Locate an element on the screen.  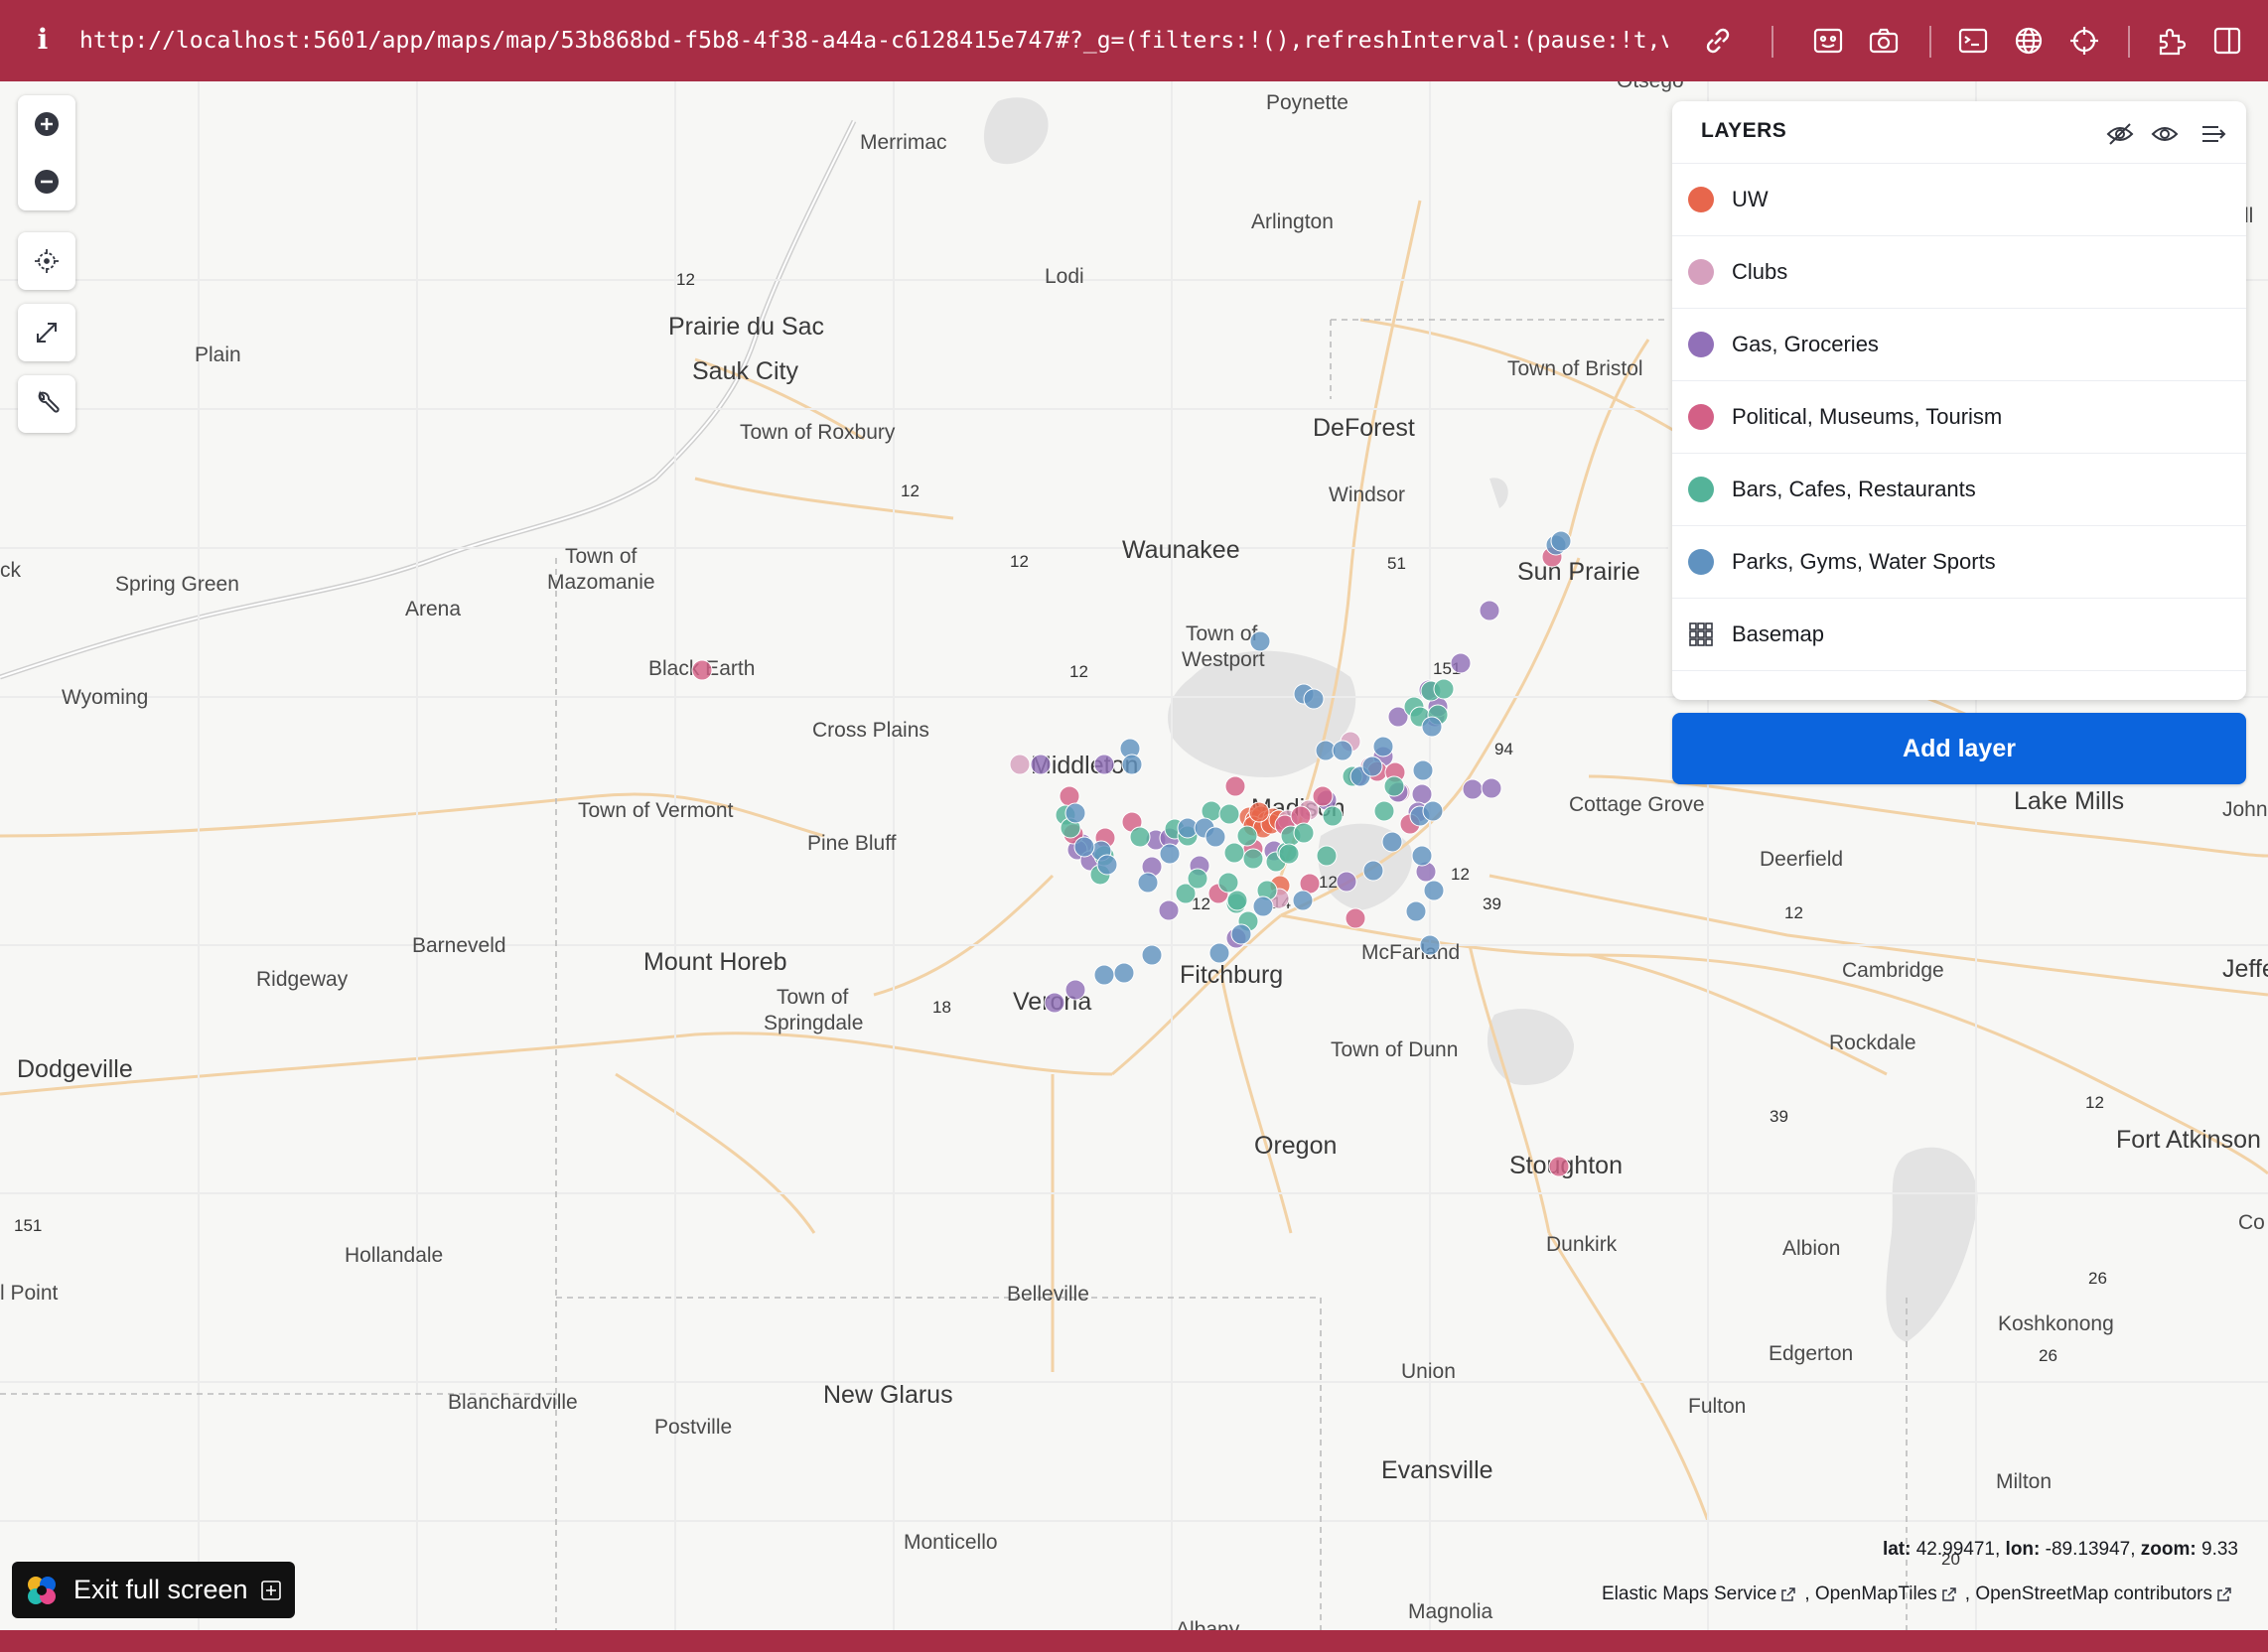
layer-row: Gas, Groceries is located at coordinates (1959, 344).